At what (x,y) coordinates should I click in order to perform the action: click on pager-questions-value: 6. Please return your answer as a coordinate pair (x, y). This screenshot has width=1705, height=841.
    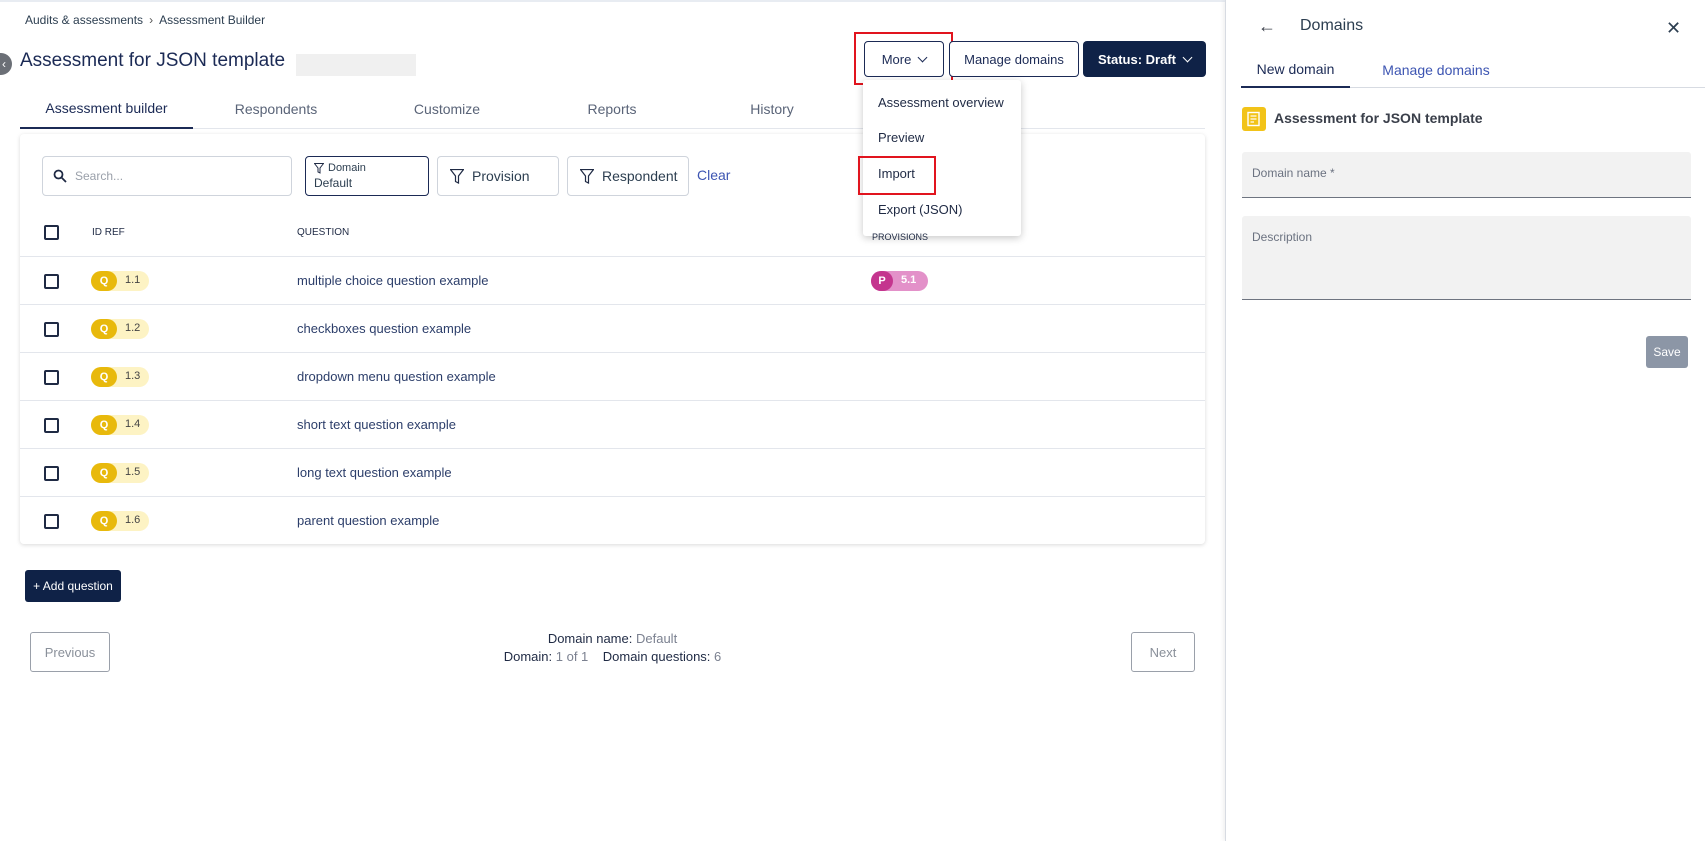
    Looking at the image, I should click on (718, 656).